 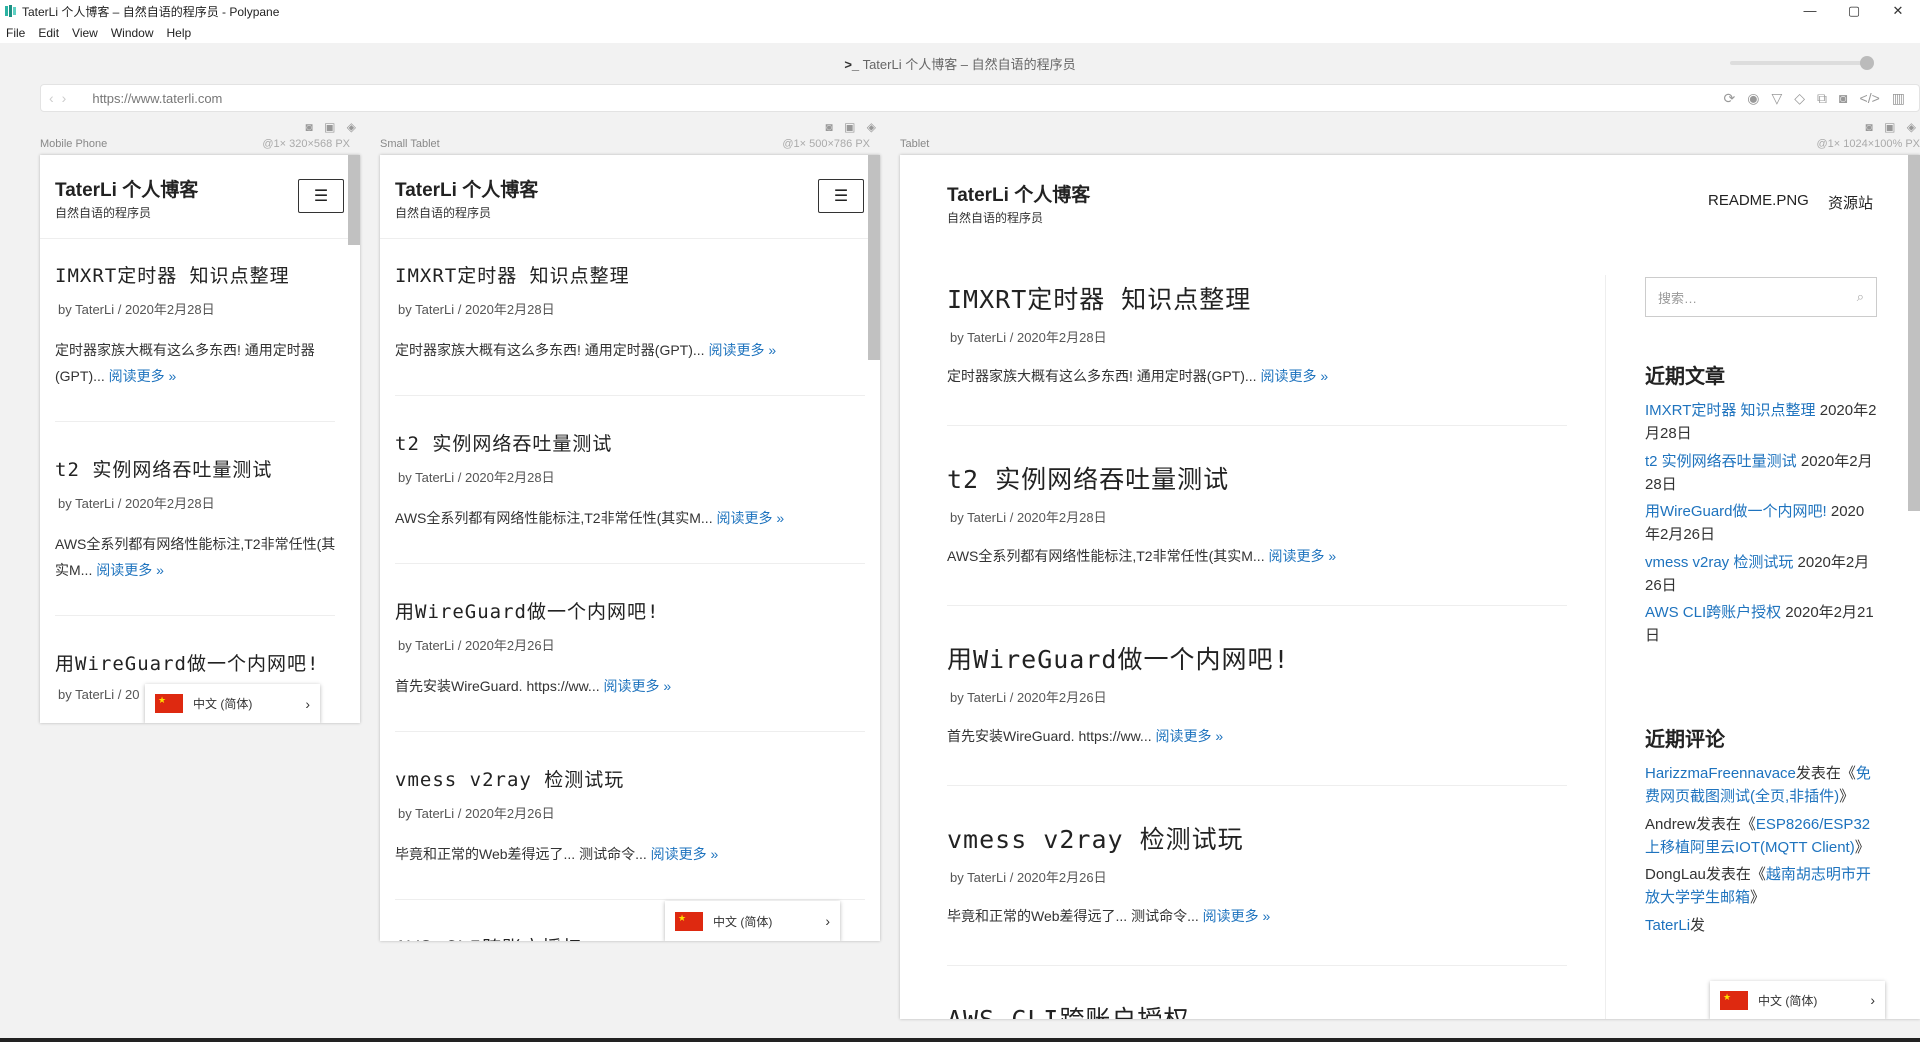 What do you see at coordinates (85, 33) in the screenshot?
I see `menu-view: View` at bounding box center [85, 33].